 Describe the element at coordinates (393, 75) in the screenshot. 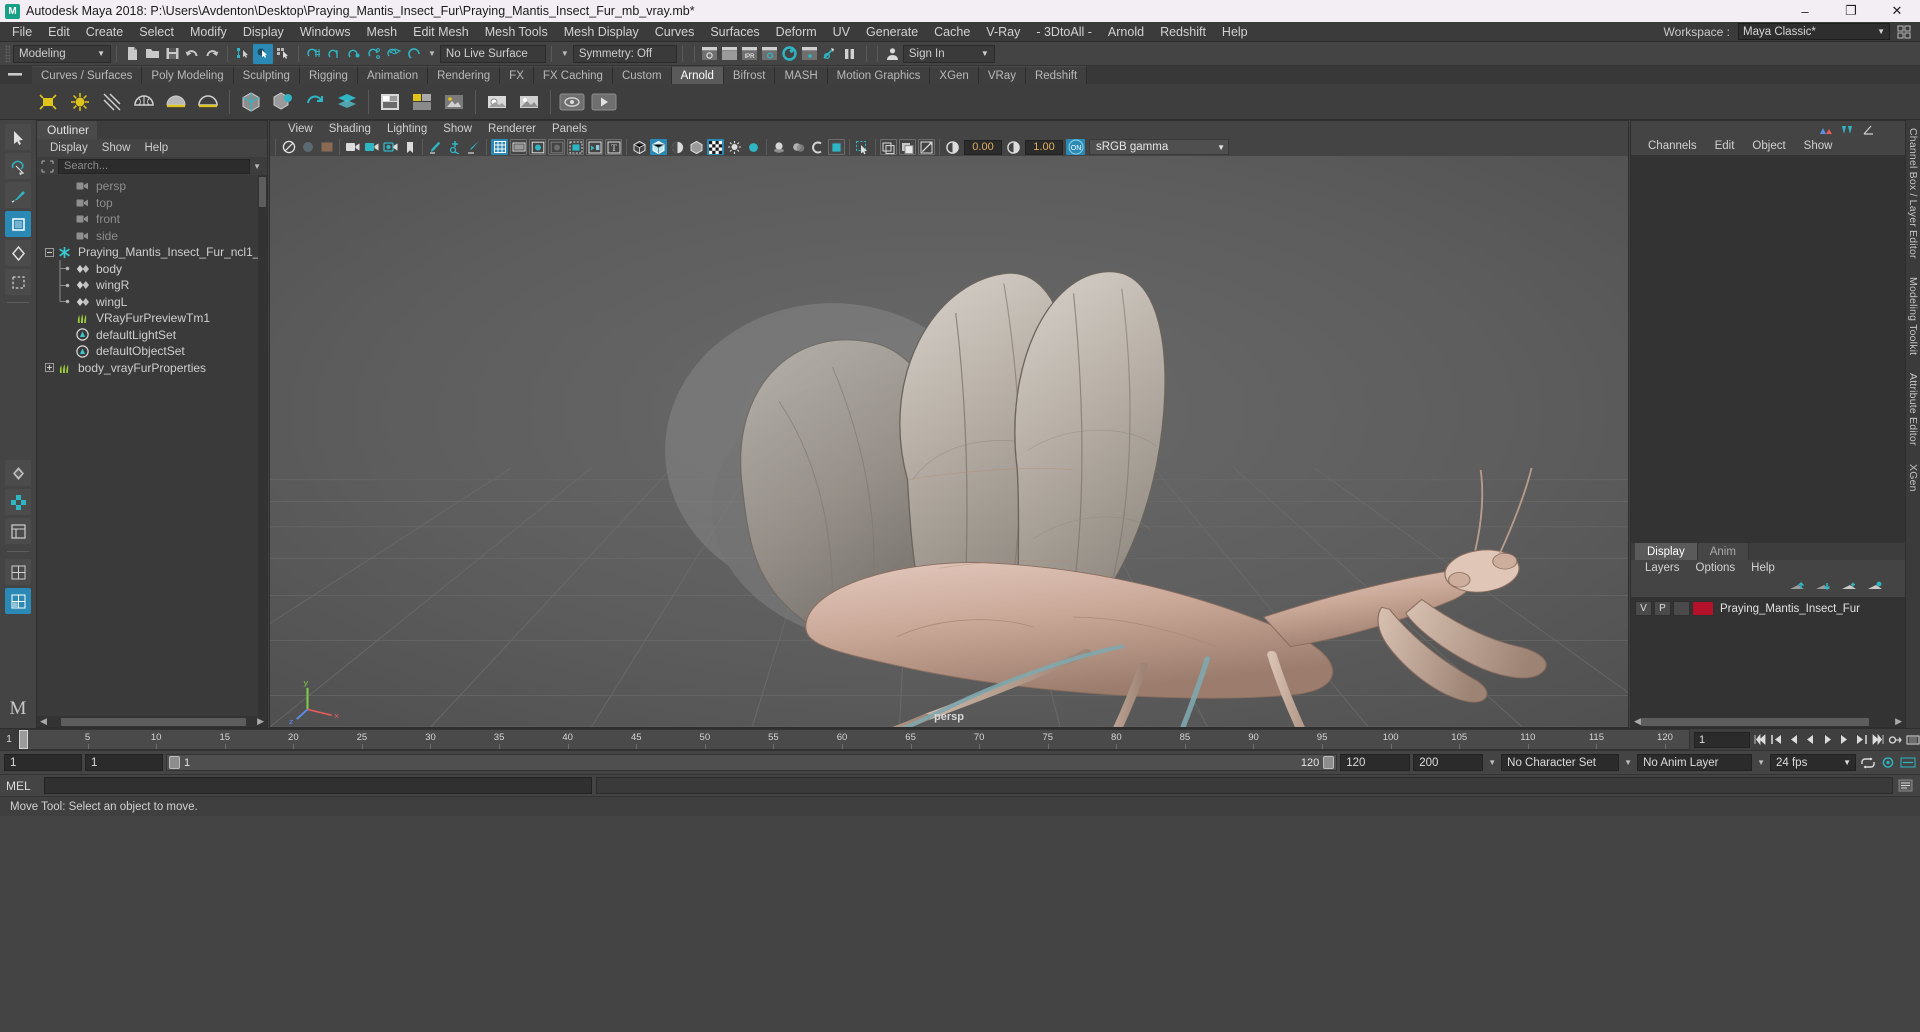

I see `shelf-tab-animation: Animation` at that location.